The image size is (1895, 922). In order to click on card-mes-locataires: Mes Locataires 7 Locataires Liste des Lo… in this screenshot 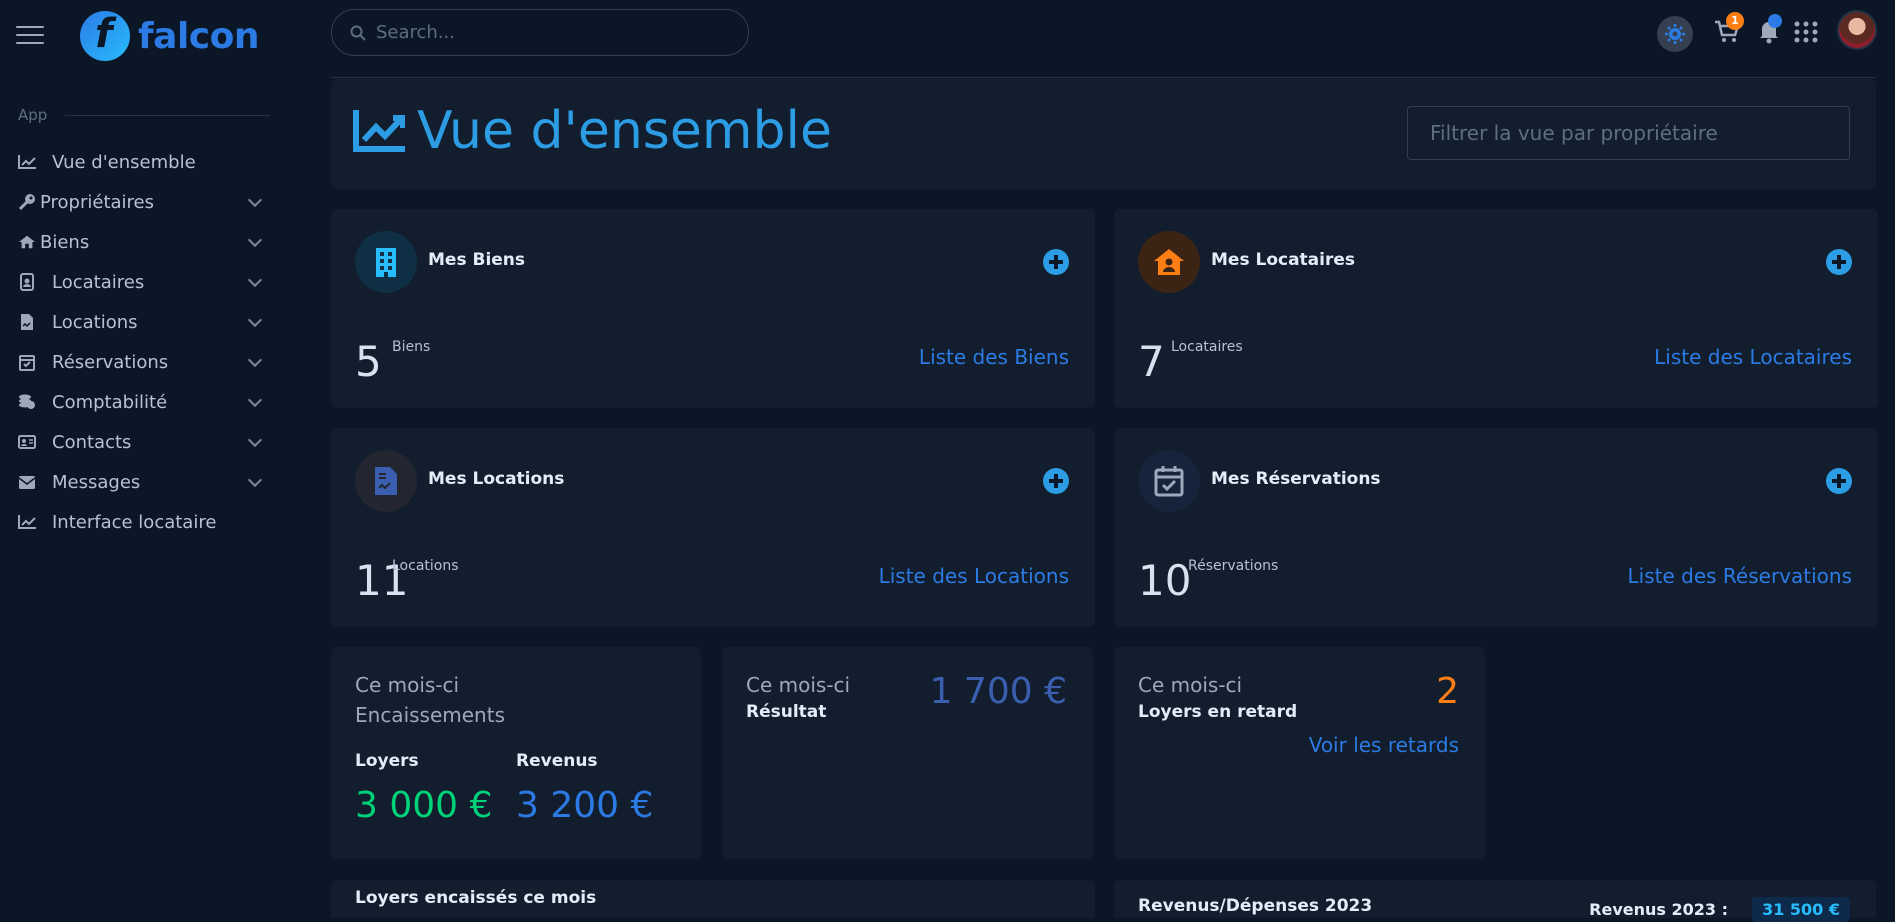, I will do `click(1496, 308)`.